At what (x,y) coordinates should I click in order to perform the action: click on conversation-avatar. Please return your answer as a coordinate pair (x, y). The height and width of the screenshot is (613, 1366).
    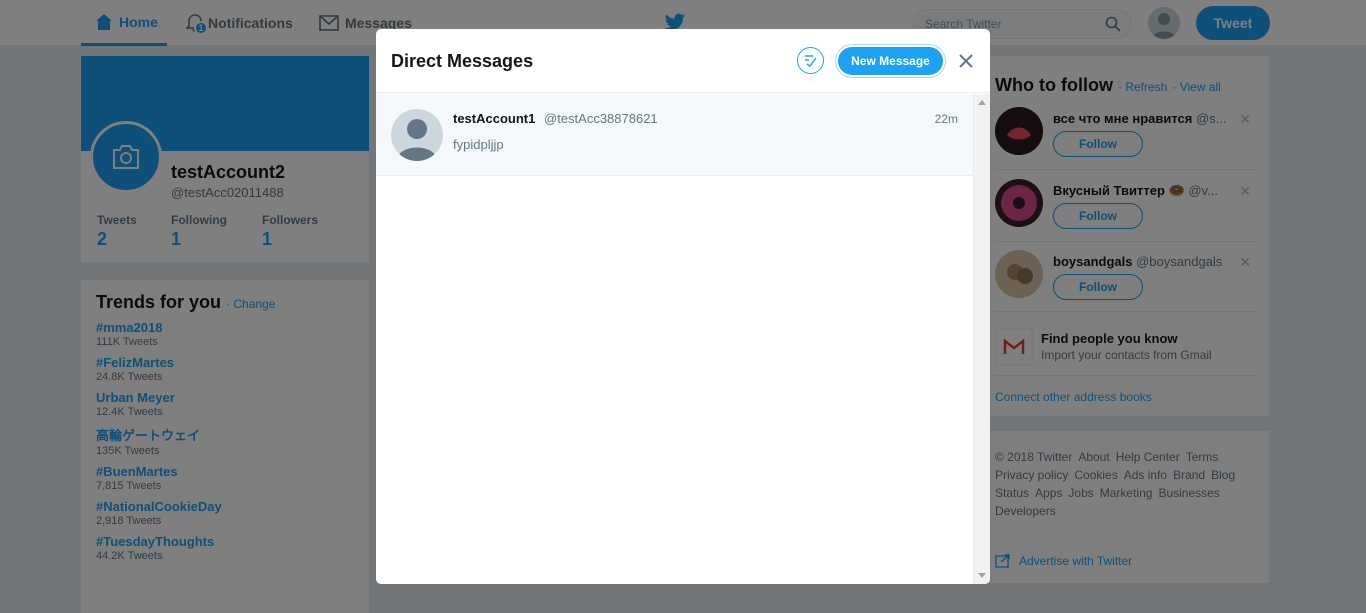
    Looking at the image, I should click on (417, 135).